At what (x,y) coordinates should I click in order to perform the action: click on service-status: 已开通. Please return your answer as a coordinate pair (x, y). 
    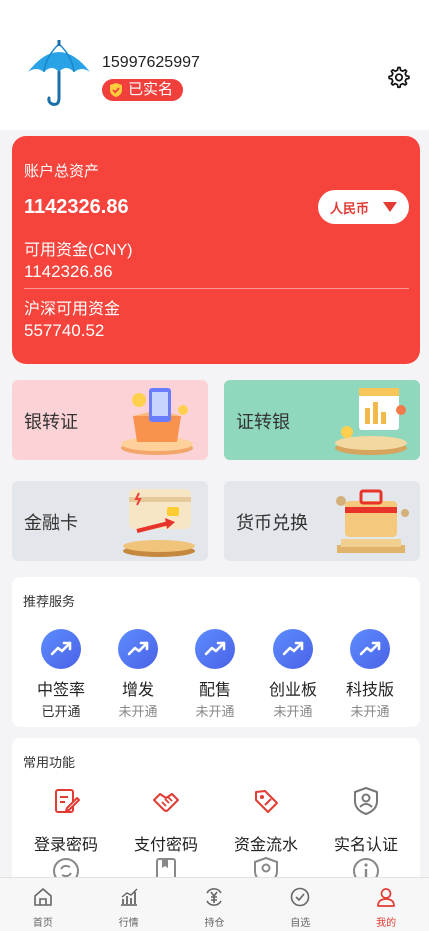
    Looking at the image, I should click on (61, 711).